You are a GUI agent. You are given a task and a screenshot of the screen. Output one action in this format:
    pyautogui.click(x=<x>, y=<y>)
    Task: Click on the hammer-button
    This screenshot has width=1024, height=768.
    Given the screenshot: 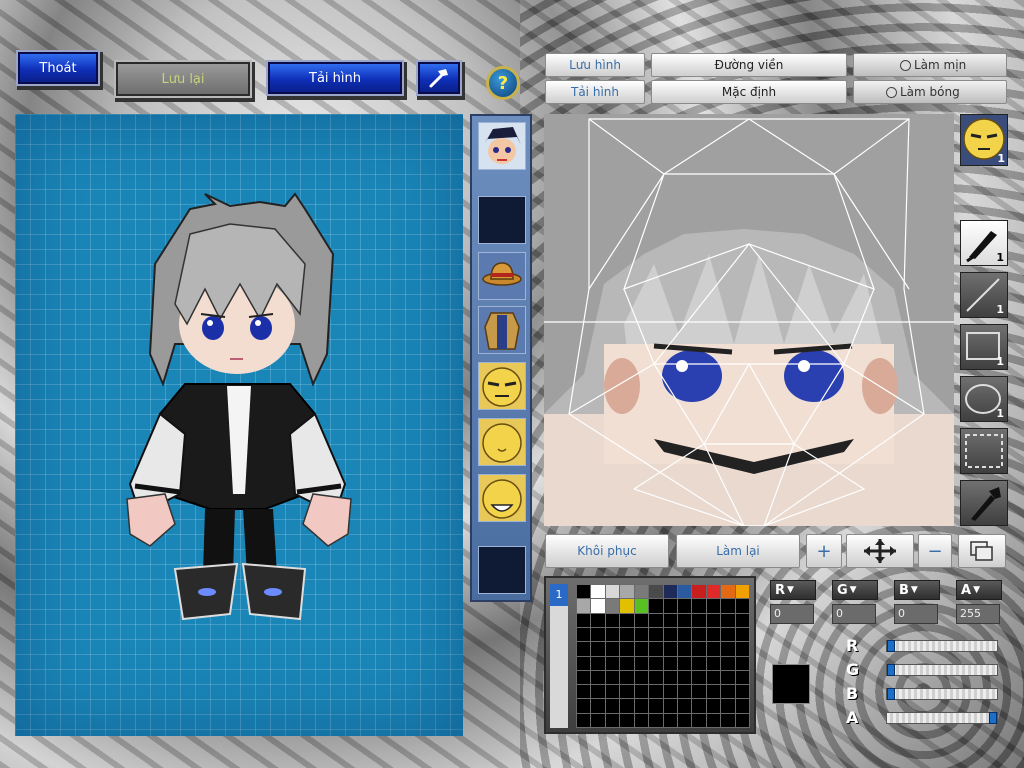 What is the action you would take?
    pyautogui.click(x=439, y=78)
    